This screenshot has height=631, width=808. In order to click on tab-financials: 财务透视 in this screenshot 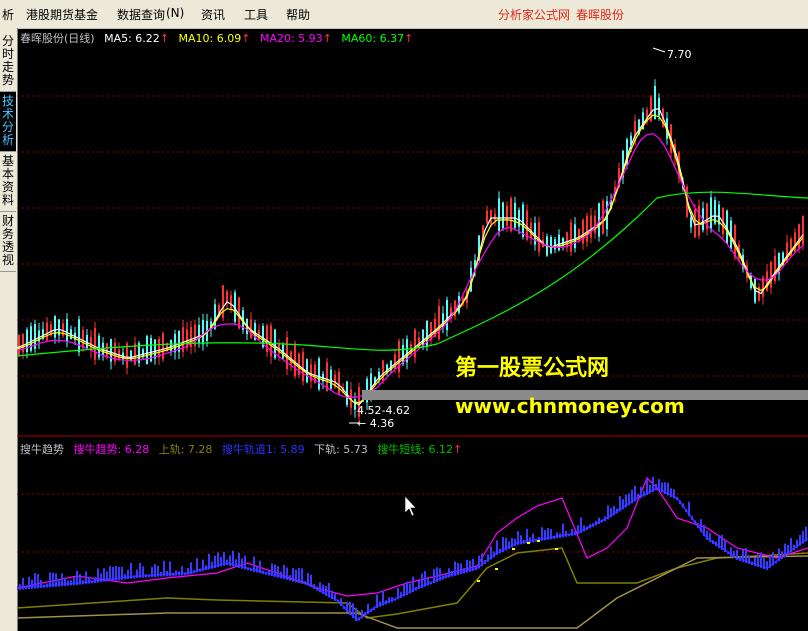, I will do `click(8, 242)`.